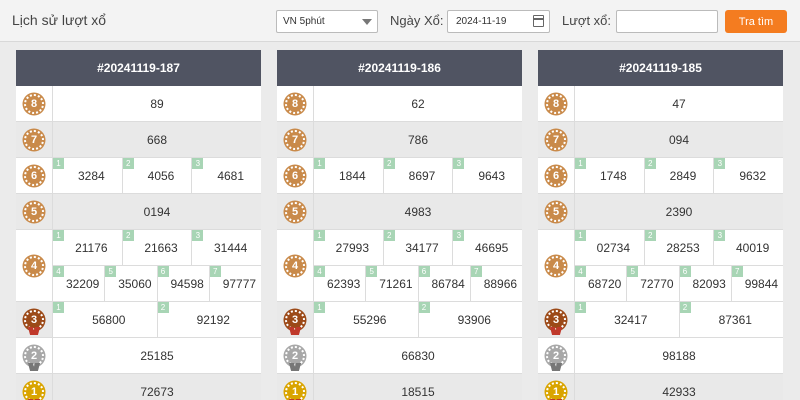 This screenshot has height=400, width=800. What do you see at coordinates (109, 319) in the screenshot?
I see `sub-value: 56800` at bounding box center [109, 319].